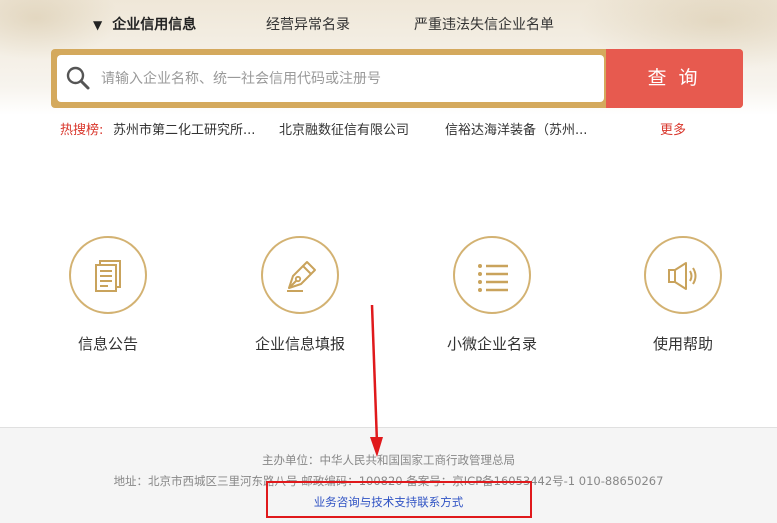 The width and height of the screenshot is (777, 523). I want to click on more-link: 更多, so click(673, 128).